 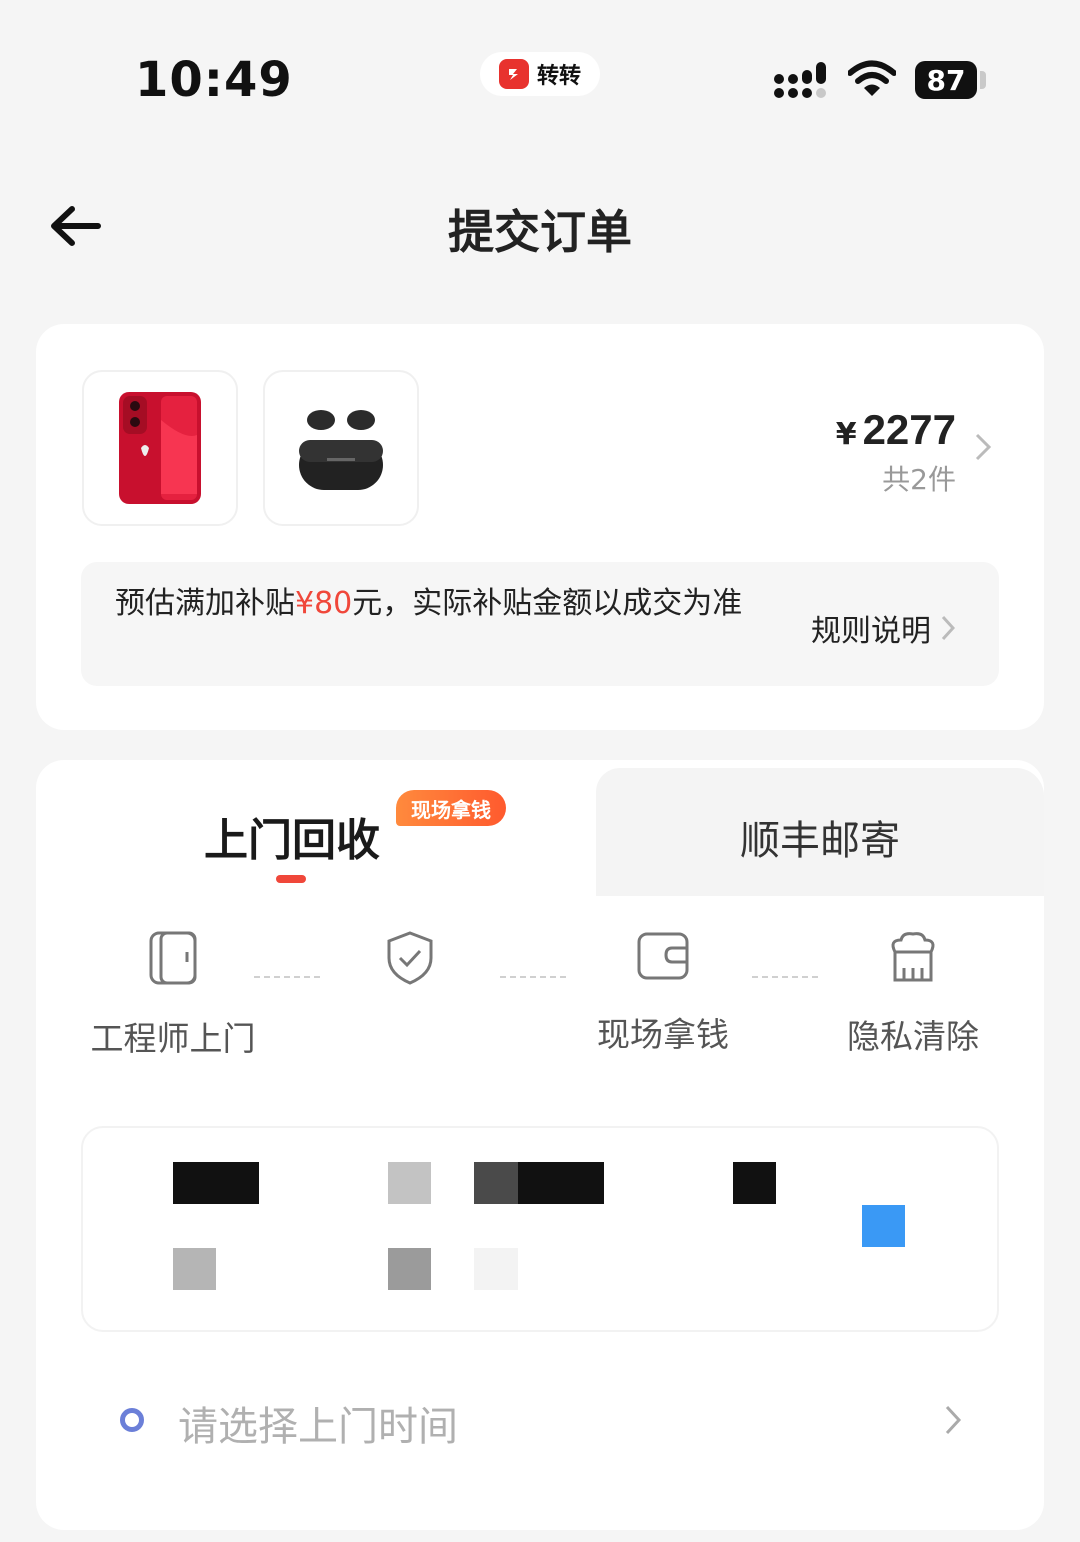 I want to click on earbuds-icon, so click(x=341, y=450).